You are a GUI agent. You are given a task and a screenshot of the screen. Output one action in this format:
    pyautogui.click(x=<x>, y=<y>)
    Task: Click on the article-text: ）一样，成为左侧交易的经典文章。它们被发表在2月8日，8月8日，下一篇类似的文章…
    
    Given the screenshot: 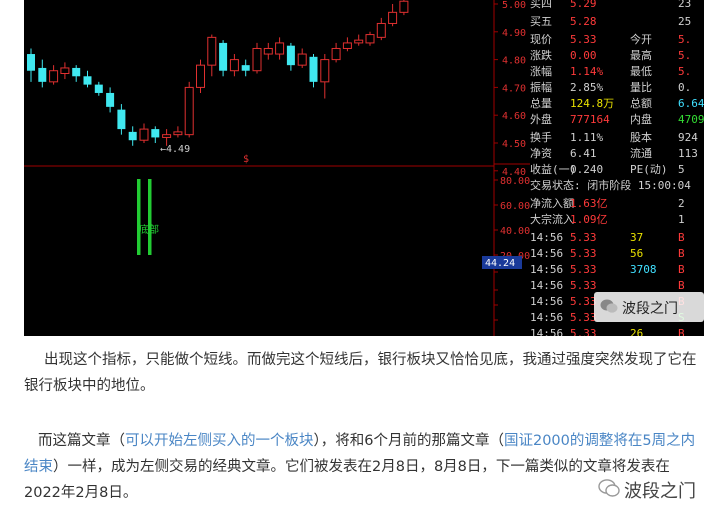 What is the action you would take?
    pyautogui.click(x=347, y=480)
    